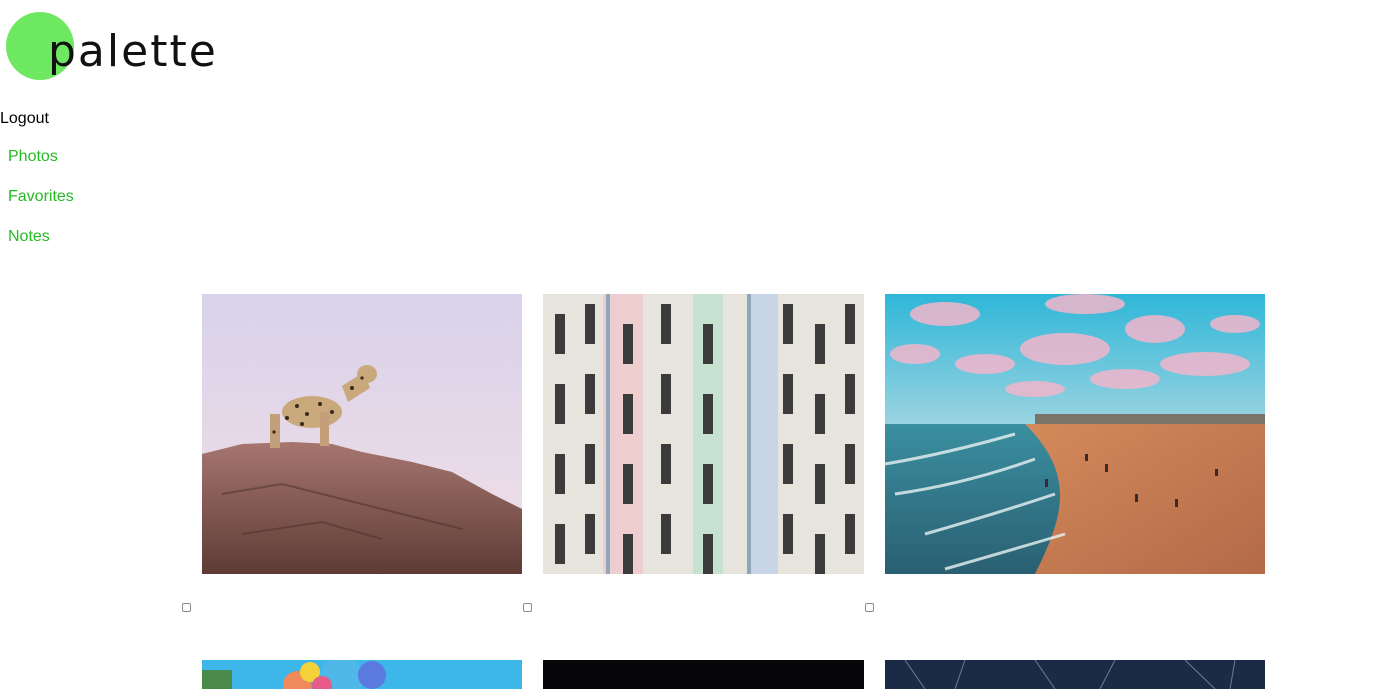  Describe the element at coordinates (41, 168) in the screenshot. I see `nav-item-photos: Photos` at that location.